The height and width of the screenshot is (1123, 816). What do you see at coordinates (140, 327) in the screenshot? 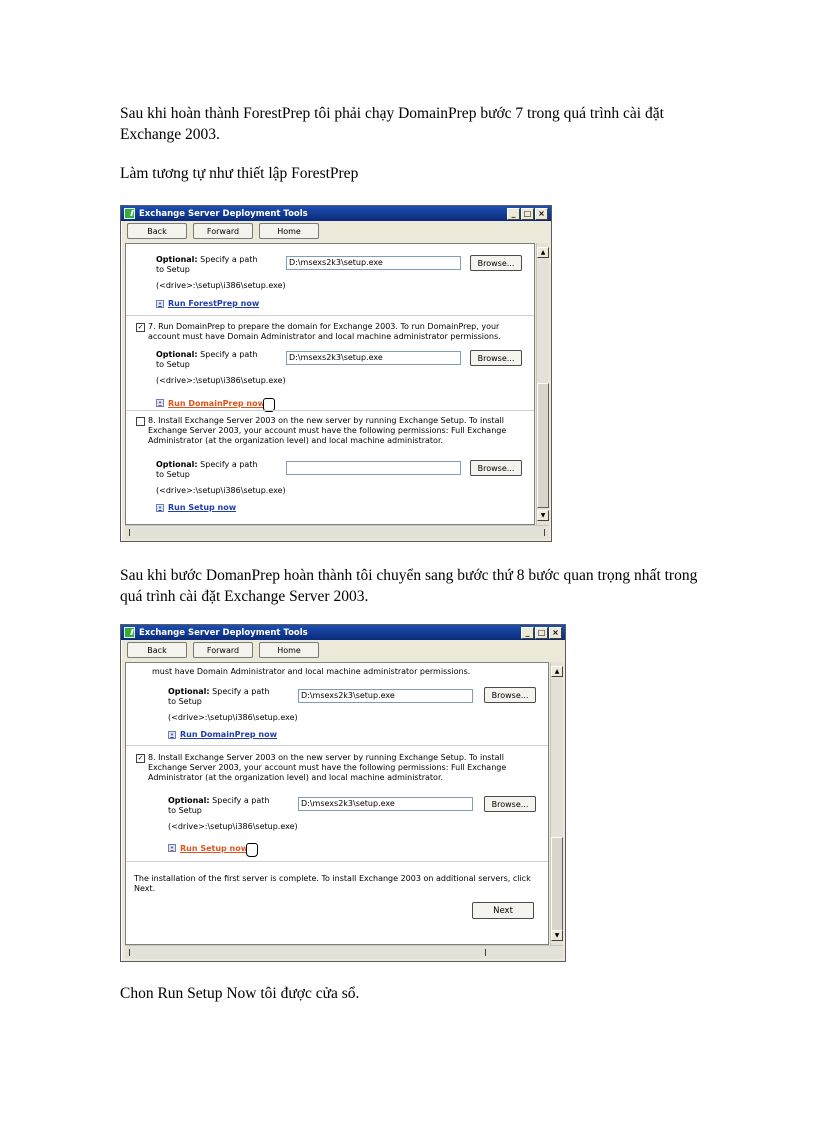
I see `step-7-checkbox: ✓` at bounding box center [140, 327].